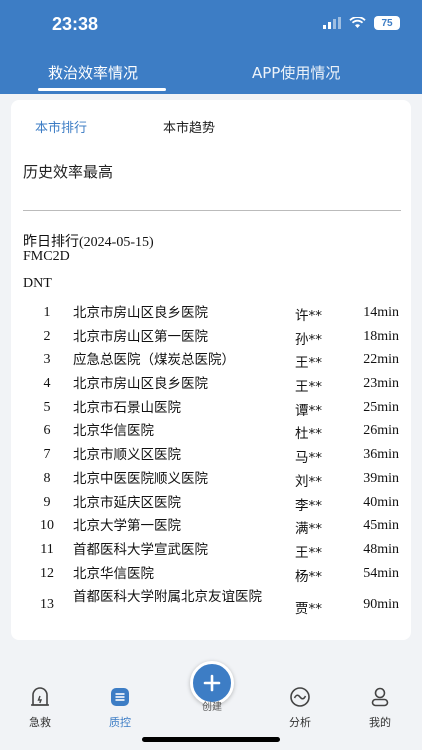 The width and height of the screenshot is (422, 750). What do you see at coordinates (308, 529) in the screenshot?
I see `doctor-name: 满**` at bounding box center [308, 529].